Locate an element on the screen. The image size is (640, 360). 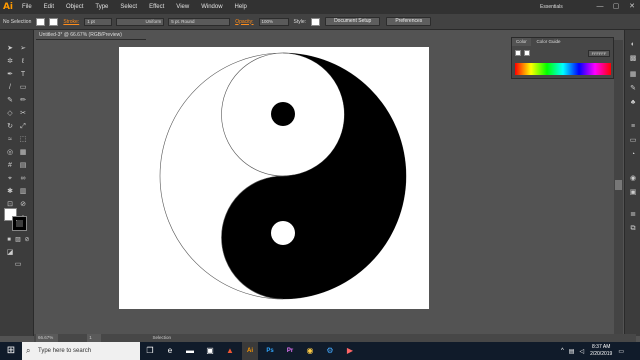
file-explorer-icon: ▬ is located at coordinates (190, 351).